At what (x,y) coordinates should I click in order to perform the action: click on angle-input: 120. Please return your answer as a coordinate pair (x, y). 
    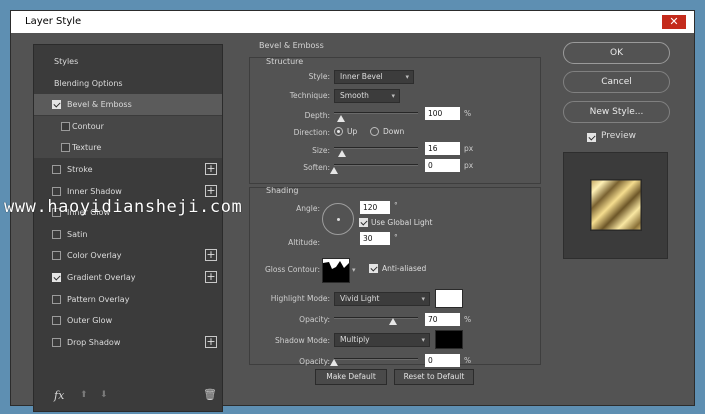
    Looking at the image, I should click on (375, 207).